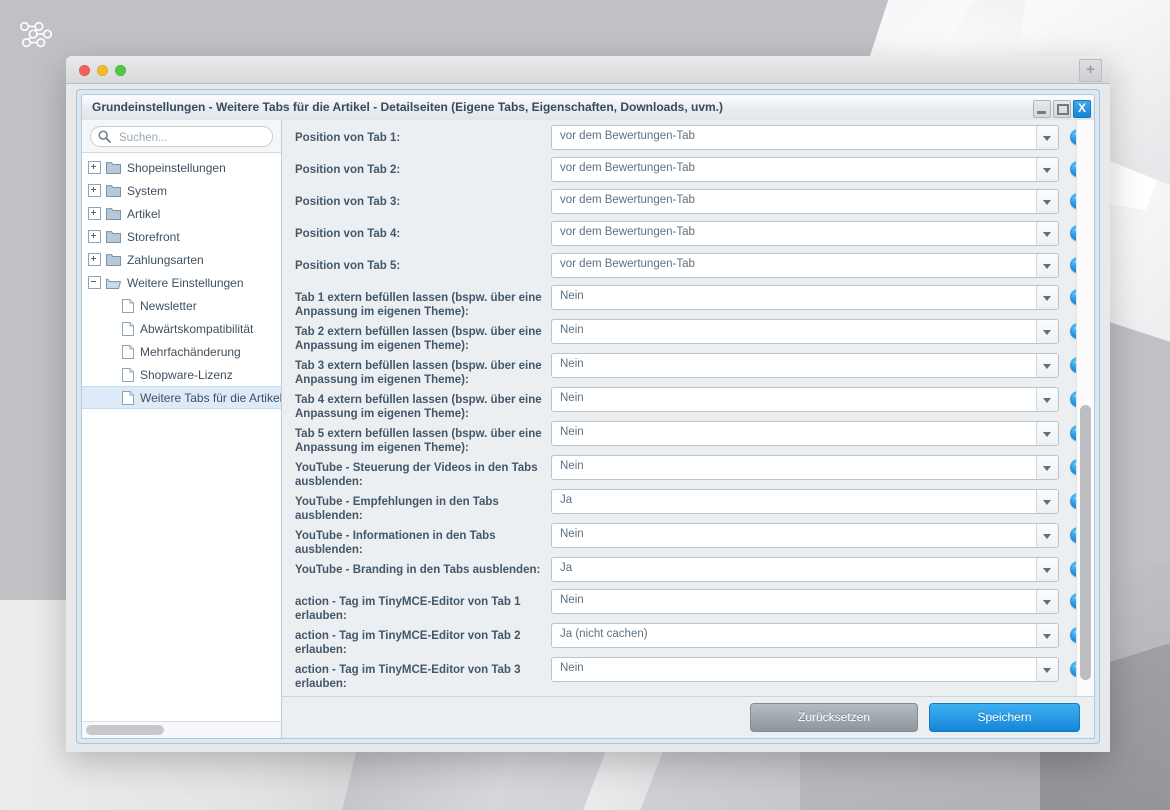  I want to click on search-box, so click(181, 137).